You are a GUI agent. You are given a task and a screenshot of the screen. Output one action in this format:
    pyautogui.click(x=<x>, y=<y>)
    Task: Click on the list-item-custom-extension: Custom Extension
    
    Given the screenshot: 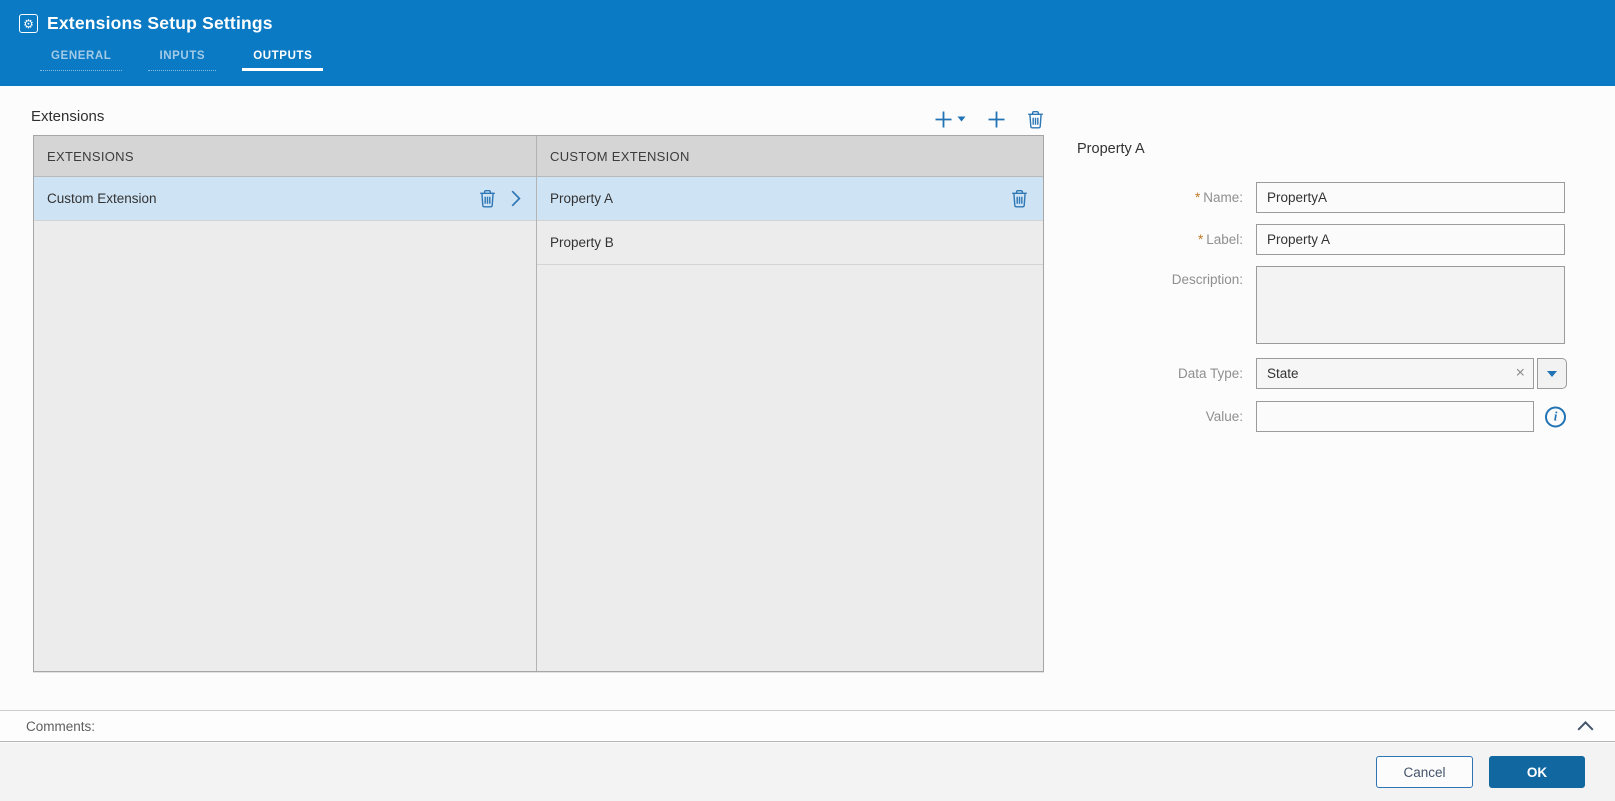 What is the action you would take?
    pyautogui.click(x=285, y=199)
    